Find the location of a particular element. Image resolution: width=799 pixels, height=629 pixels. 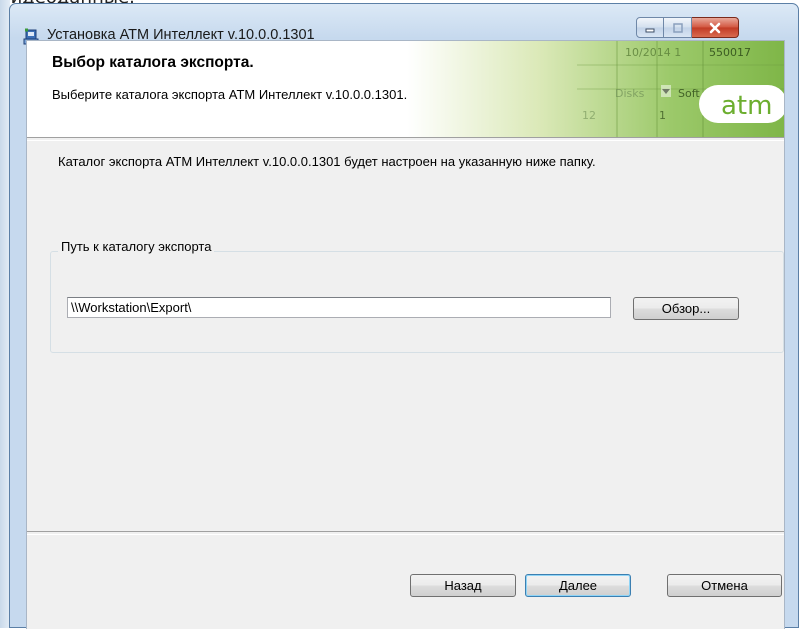

caption-buttons is located at coordinates (712, 27).